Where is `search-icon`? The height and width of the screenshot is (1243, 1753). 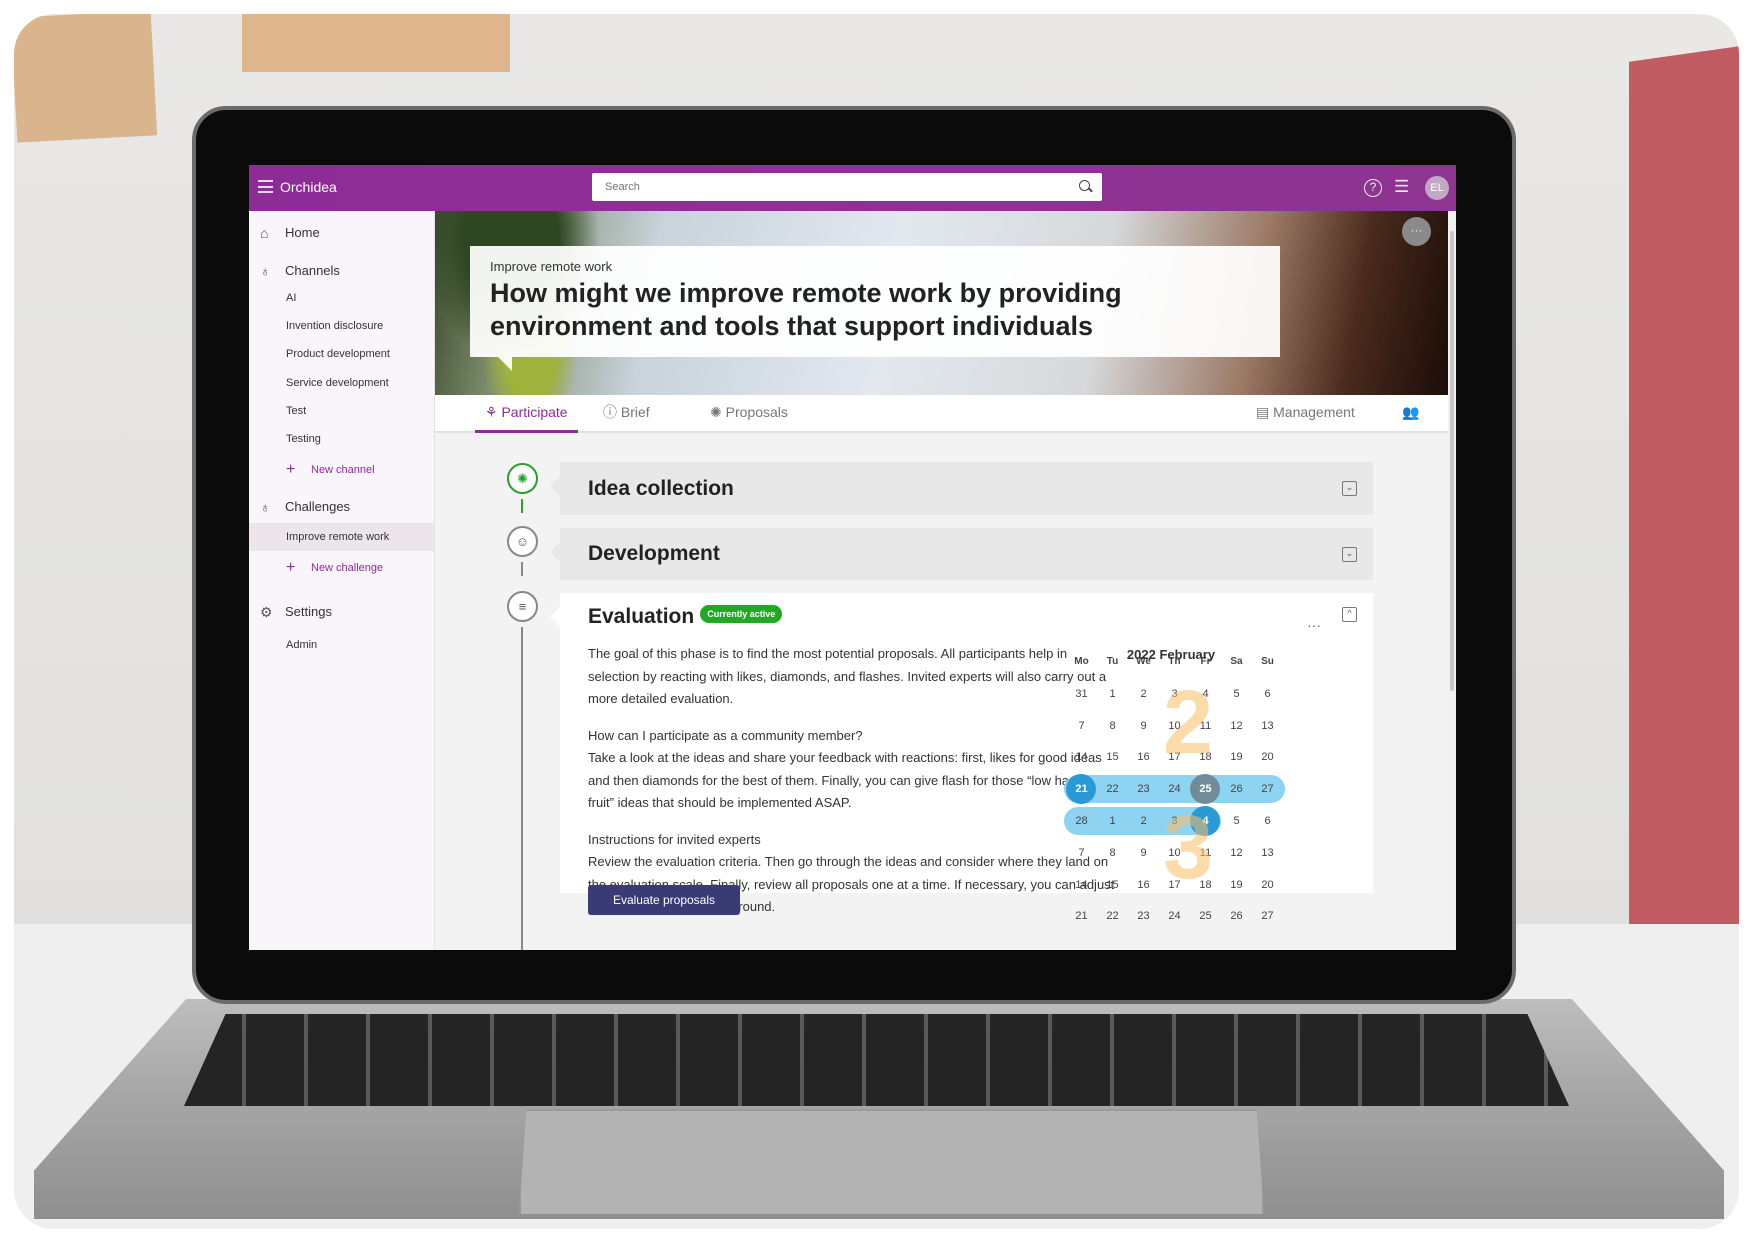 search-icon is located at coordinates (1084, 185).